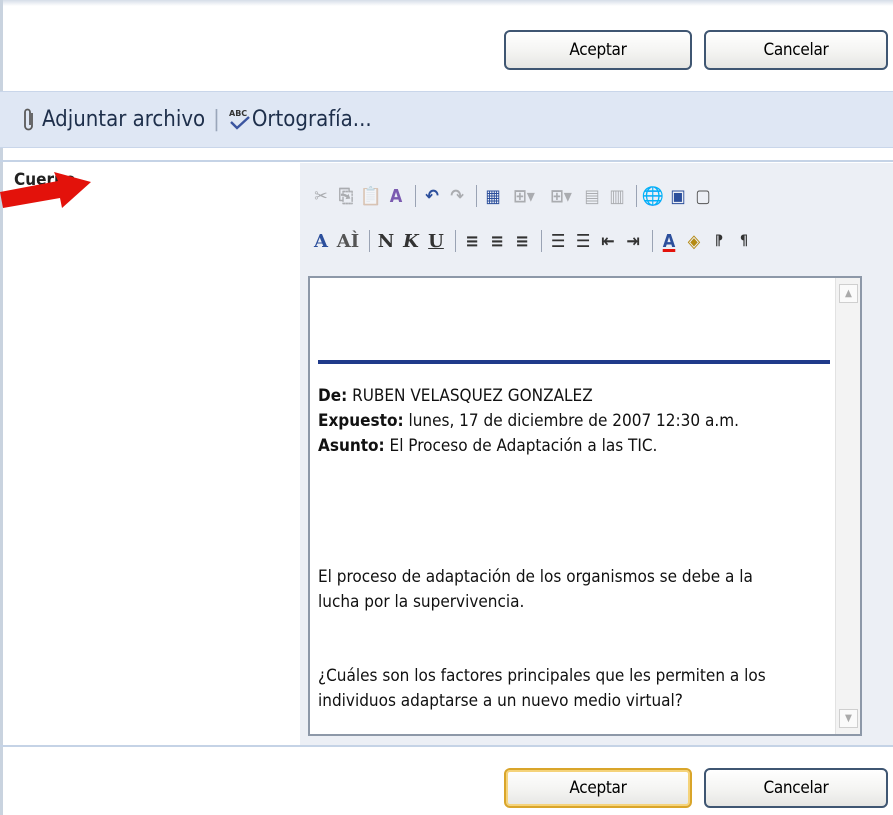  I want to click on edit-html-icon: ▢, so click(703, 196).